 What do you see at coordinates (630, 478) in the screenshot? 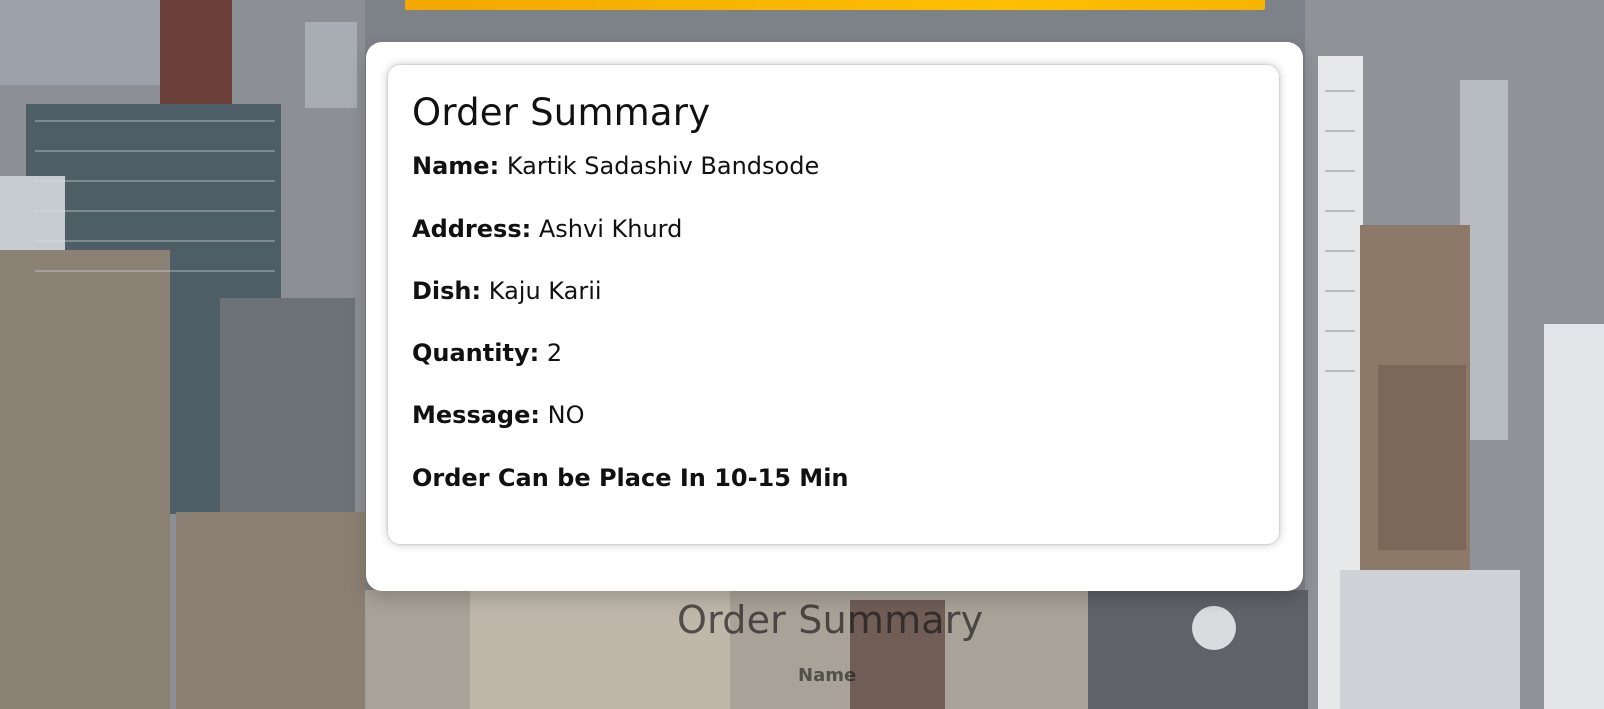
I see `delivery-time-note: Order Can be Place In 10-15 Min` at bounding box center [630, 478].